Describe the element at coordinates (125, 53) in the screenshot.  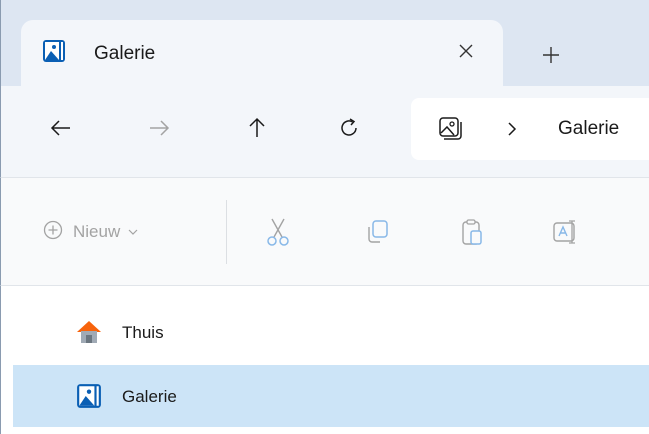
I see `tab-title: Galerie` at that location.